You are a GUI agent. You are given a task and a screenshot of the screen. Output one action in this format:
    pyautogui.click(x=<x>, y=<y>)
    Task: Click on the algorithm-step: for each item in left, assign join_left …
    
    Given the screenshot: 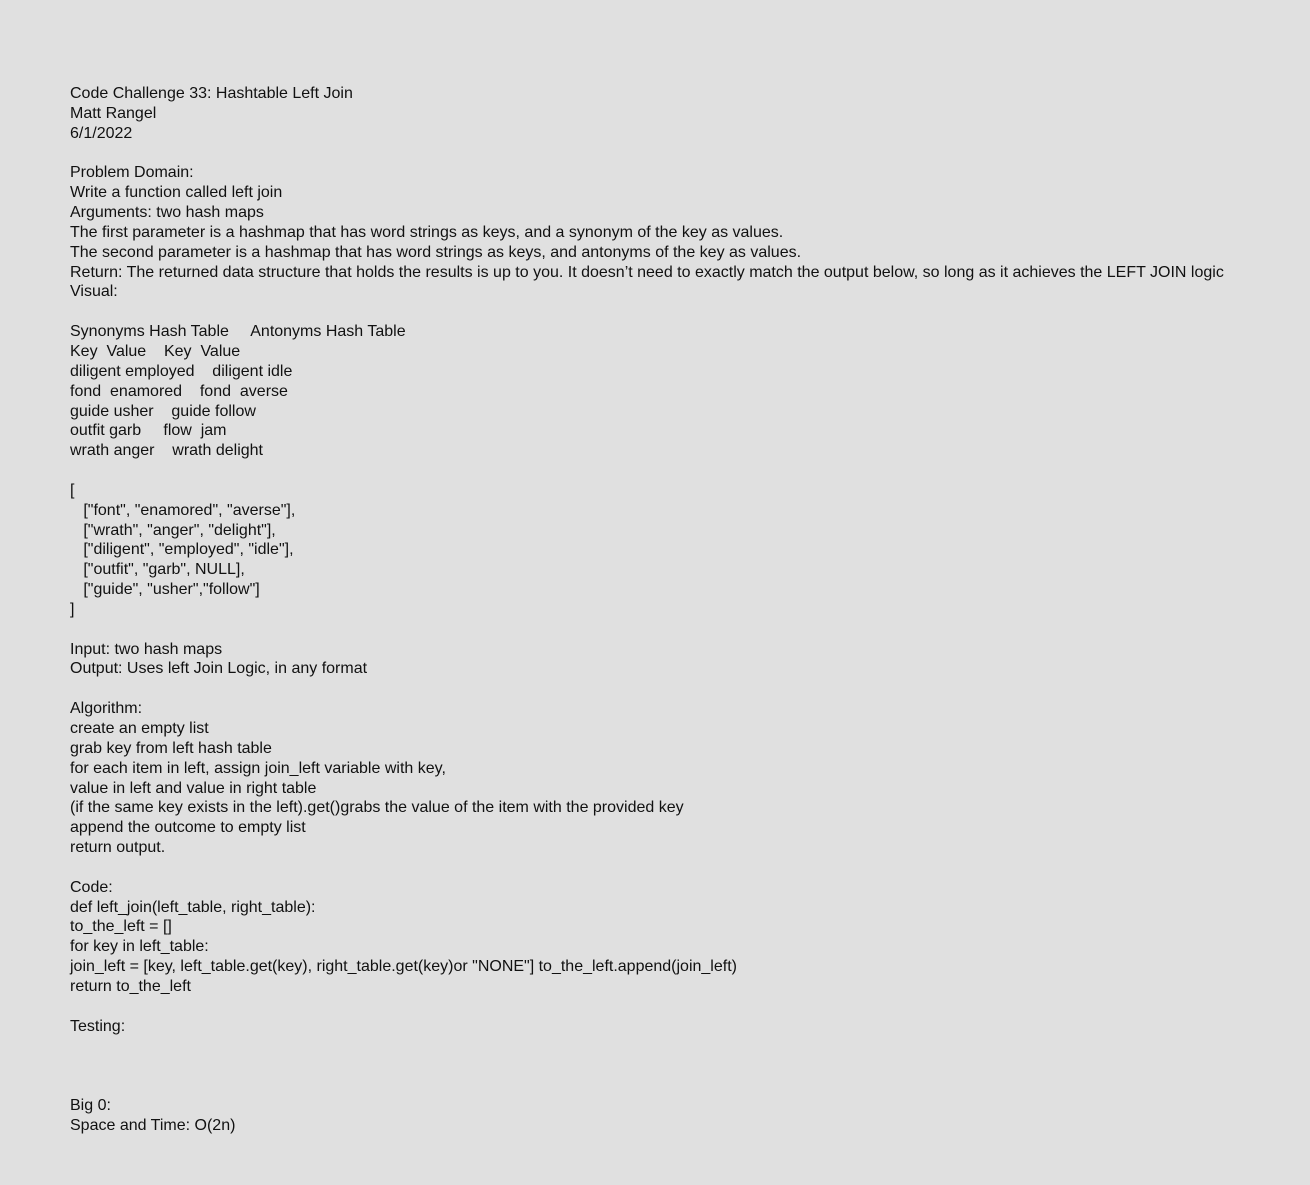 What is the action you would take?
    pyautogui.click(x=258, y=768)
    